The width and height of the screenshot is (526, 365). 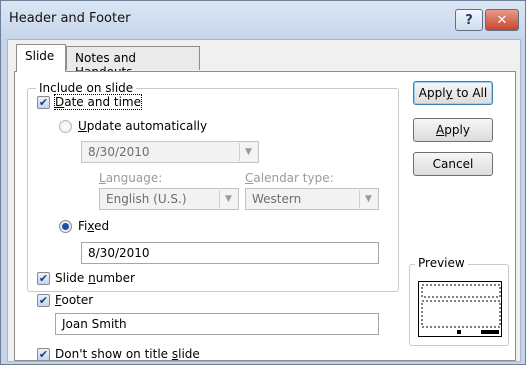 I want to click on cancel-button: Cancel, so click(x=453, y=164).